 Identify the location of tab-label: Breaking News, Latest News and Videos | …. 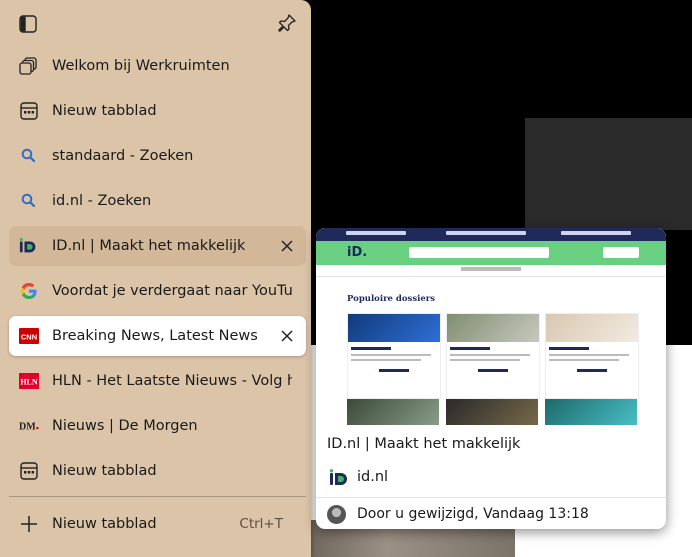
(154, 336).